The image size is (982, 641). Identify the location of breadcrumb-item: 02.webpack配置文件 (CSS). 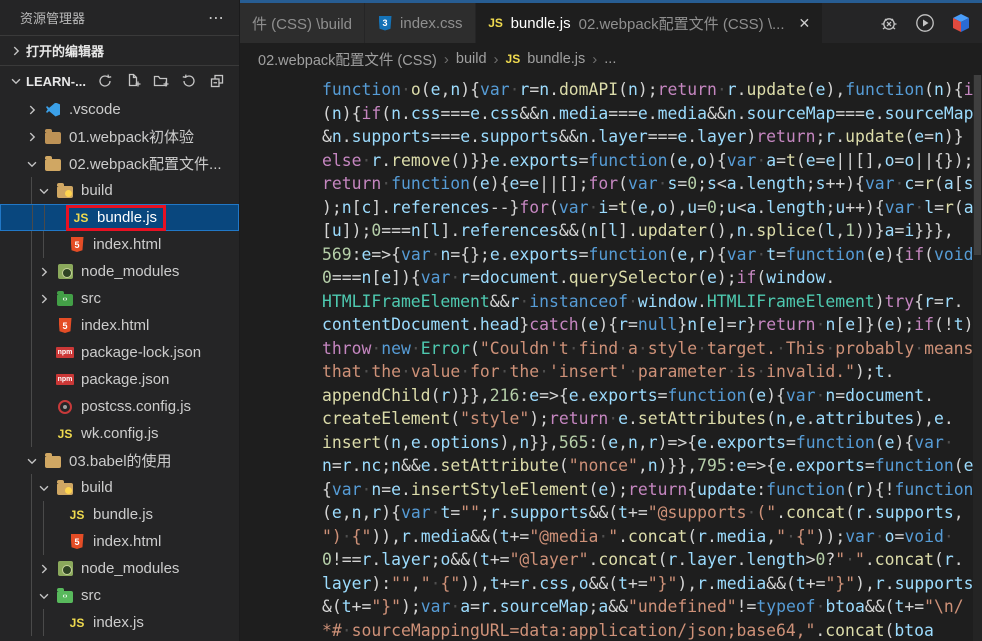
(347, 59).